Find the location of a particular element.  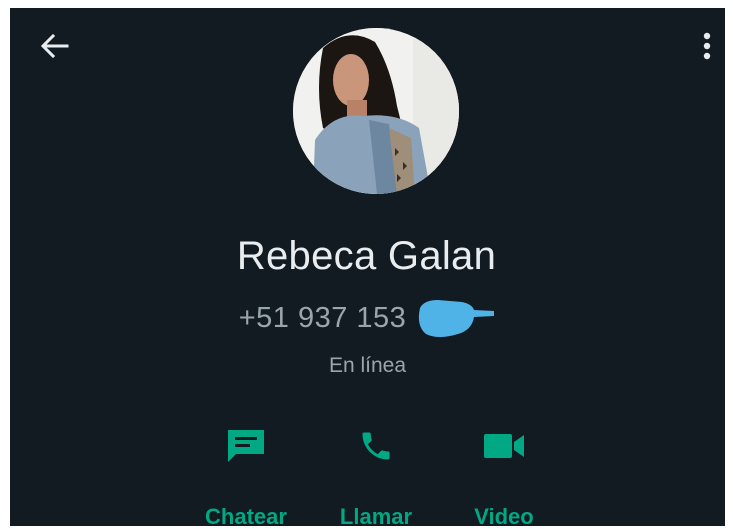

chat-button: Chatear is located at coordinates (246, 476).